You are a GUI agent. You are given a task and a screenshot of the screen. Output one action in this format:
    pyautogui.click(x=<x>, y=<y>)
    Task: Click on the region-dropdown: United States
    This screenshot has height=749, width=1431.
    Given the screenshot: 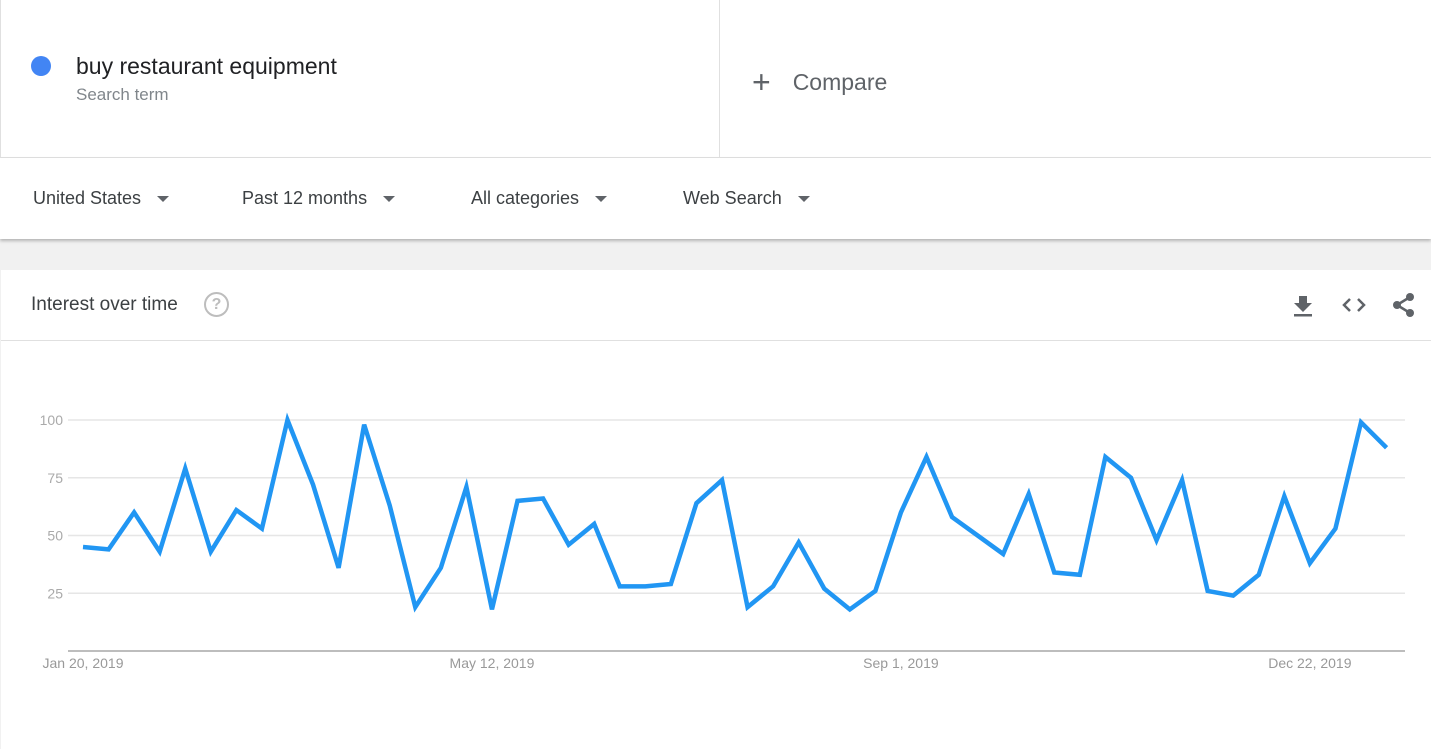 What is the action you would take?
    pyautogui.click(x=101, y=198)
    